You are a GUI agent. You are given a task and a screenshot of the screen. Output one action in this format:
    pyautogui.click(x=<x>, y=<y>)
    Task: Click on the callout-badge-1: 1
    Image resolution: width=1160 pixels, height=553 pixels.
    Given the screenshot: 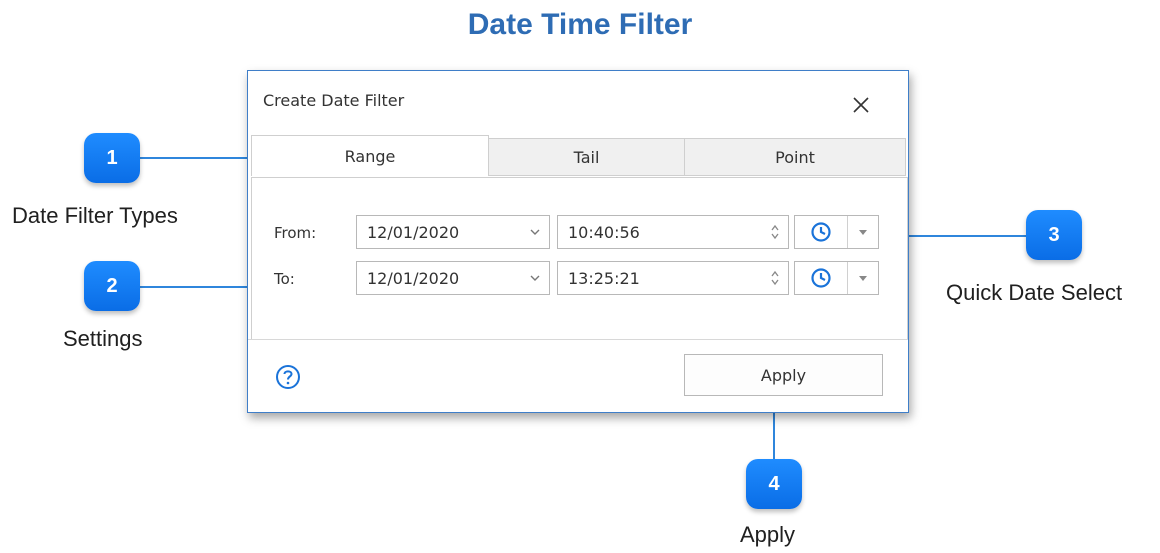 What is the action you would take?
    pyautogui.click(x=112, y=158)
    